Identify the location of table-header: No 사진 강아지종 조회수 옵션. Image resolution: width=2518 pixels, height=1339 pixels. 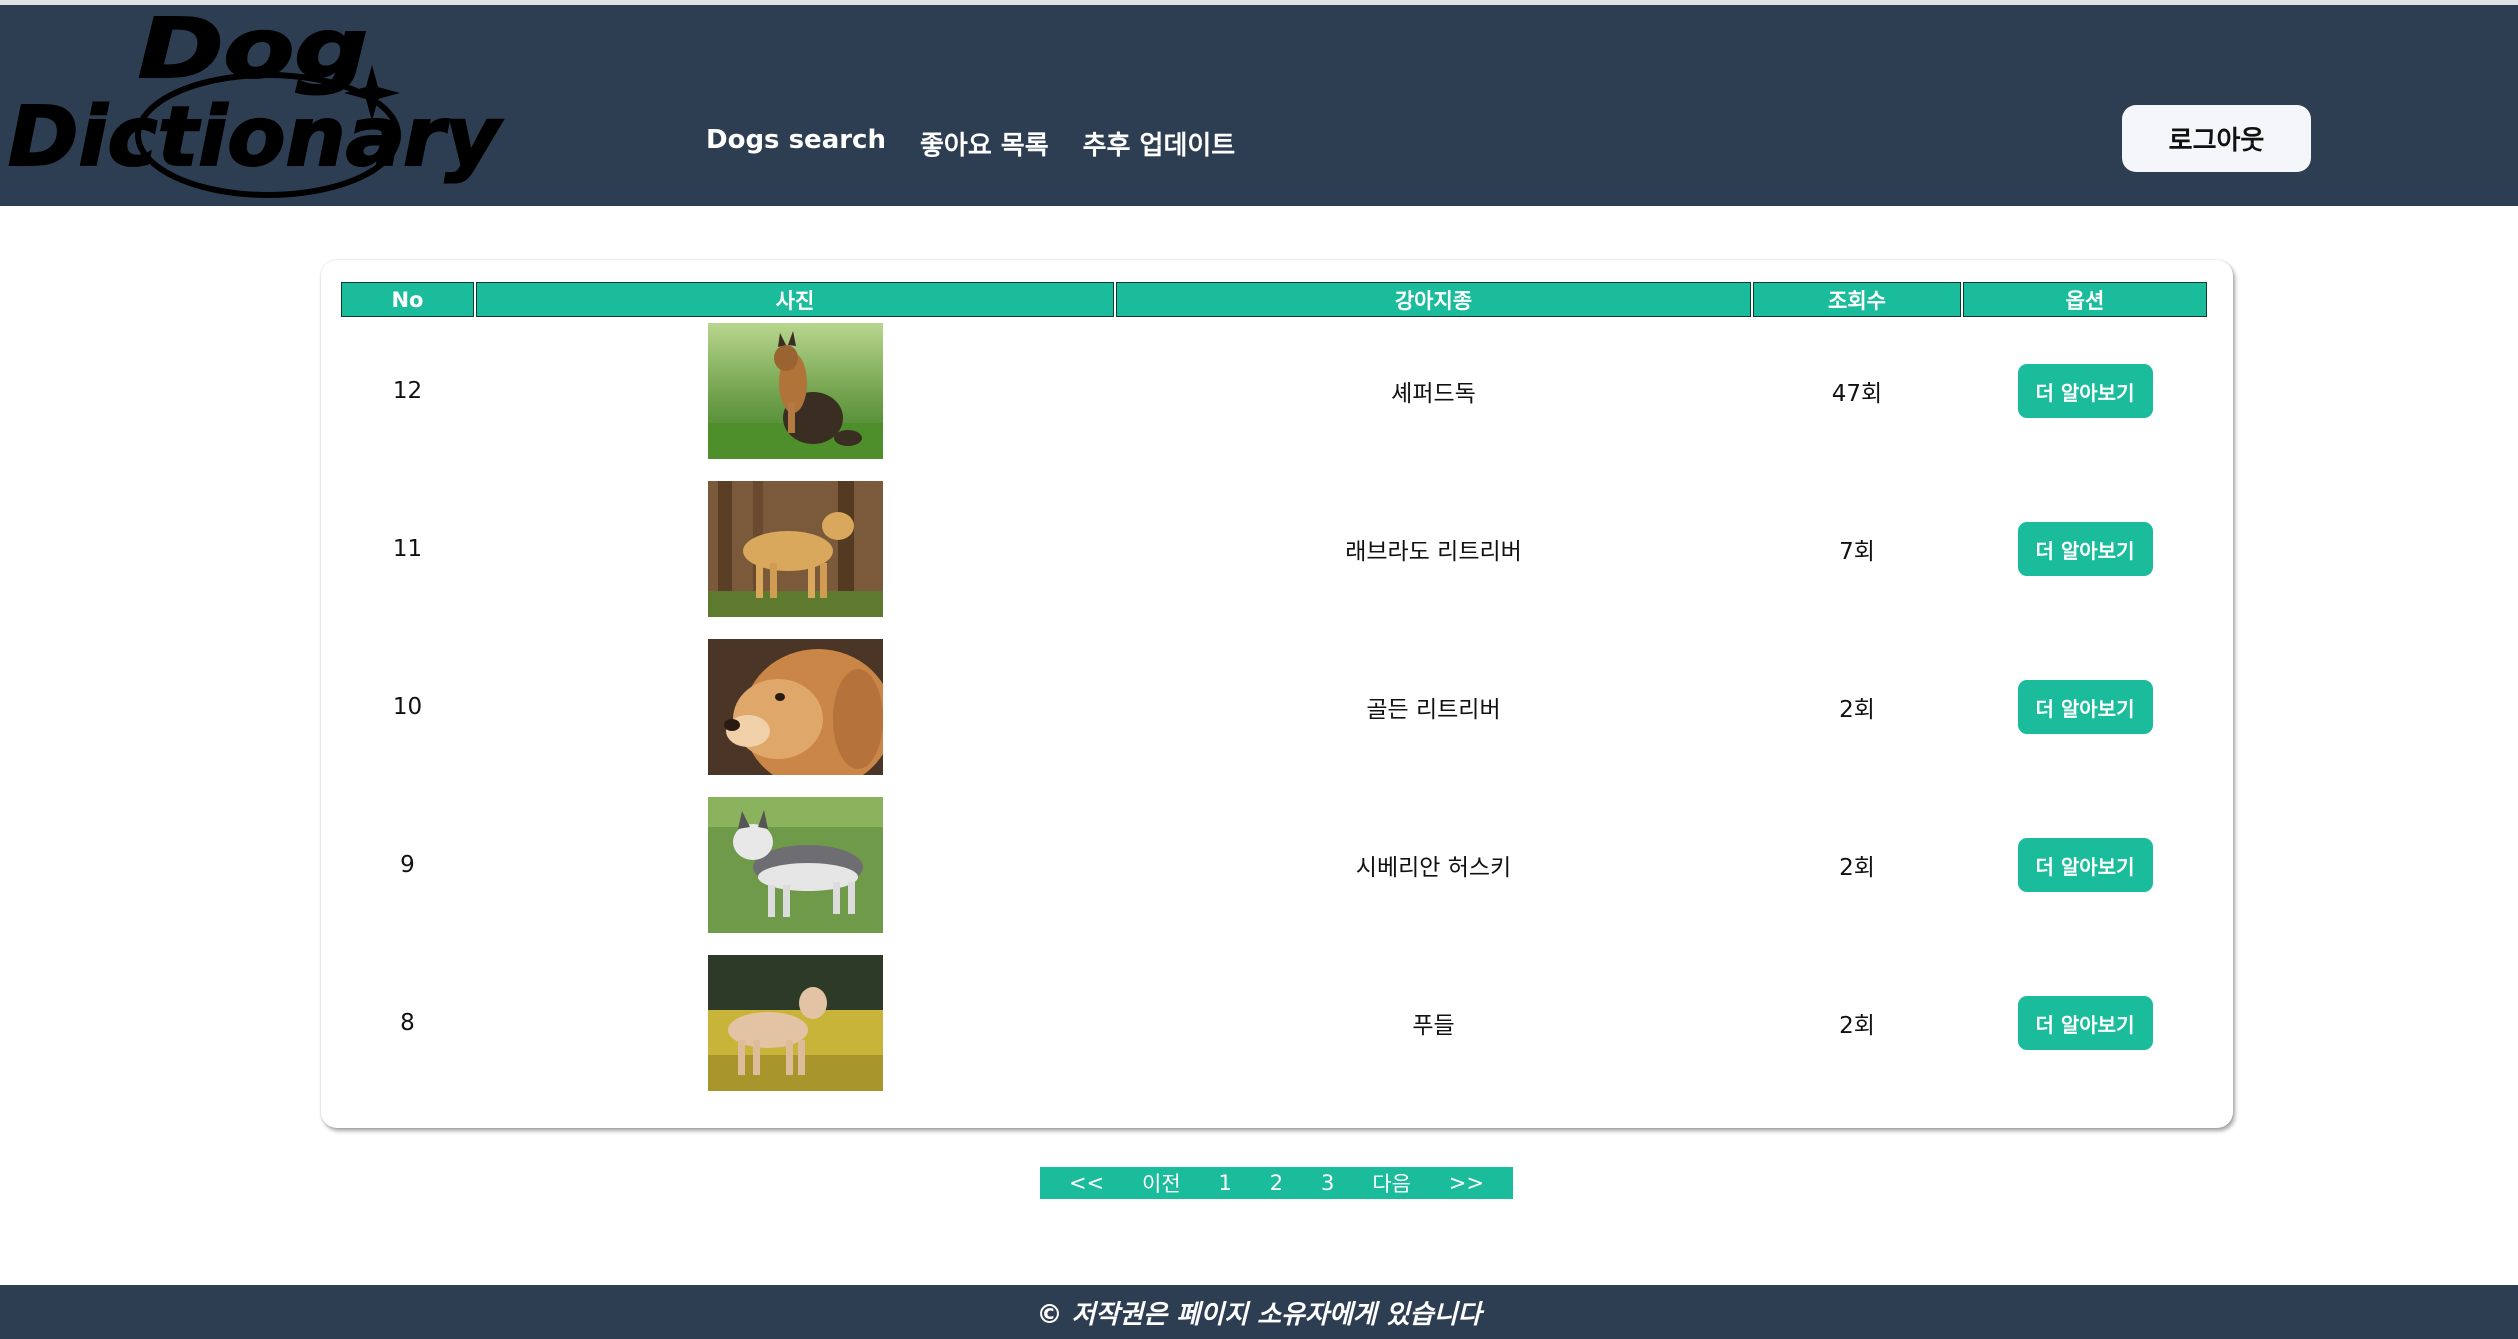
(1277, 299).